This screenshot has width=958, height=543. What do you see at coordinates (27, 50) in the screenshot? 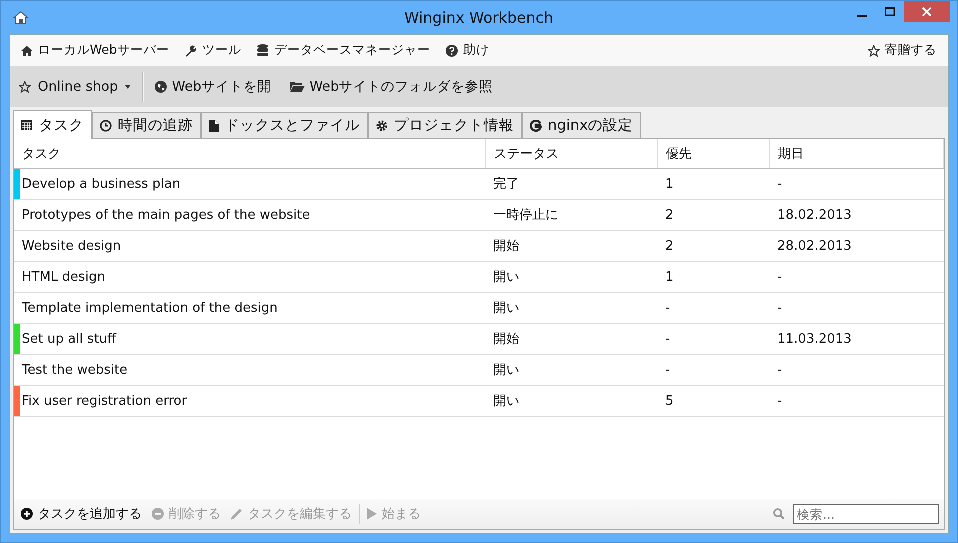
I see `home-icon` at bounding box center [27, 50].